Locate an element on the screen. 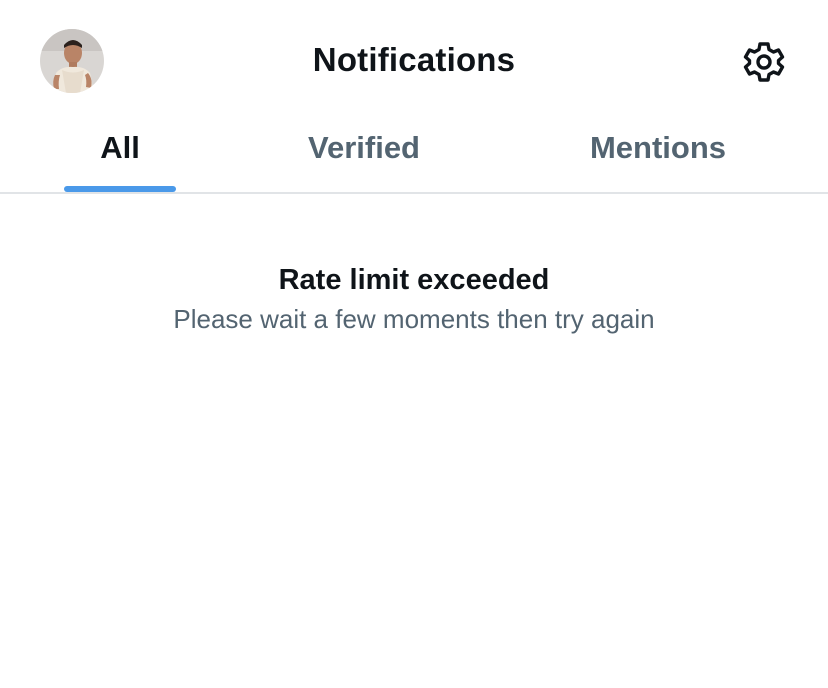 Image resolution: width=828 pixels, height=688 pixels. notification-tabs: All Verified Mentions is located at coordinates (414, 156).